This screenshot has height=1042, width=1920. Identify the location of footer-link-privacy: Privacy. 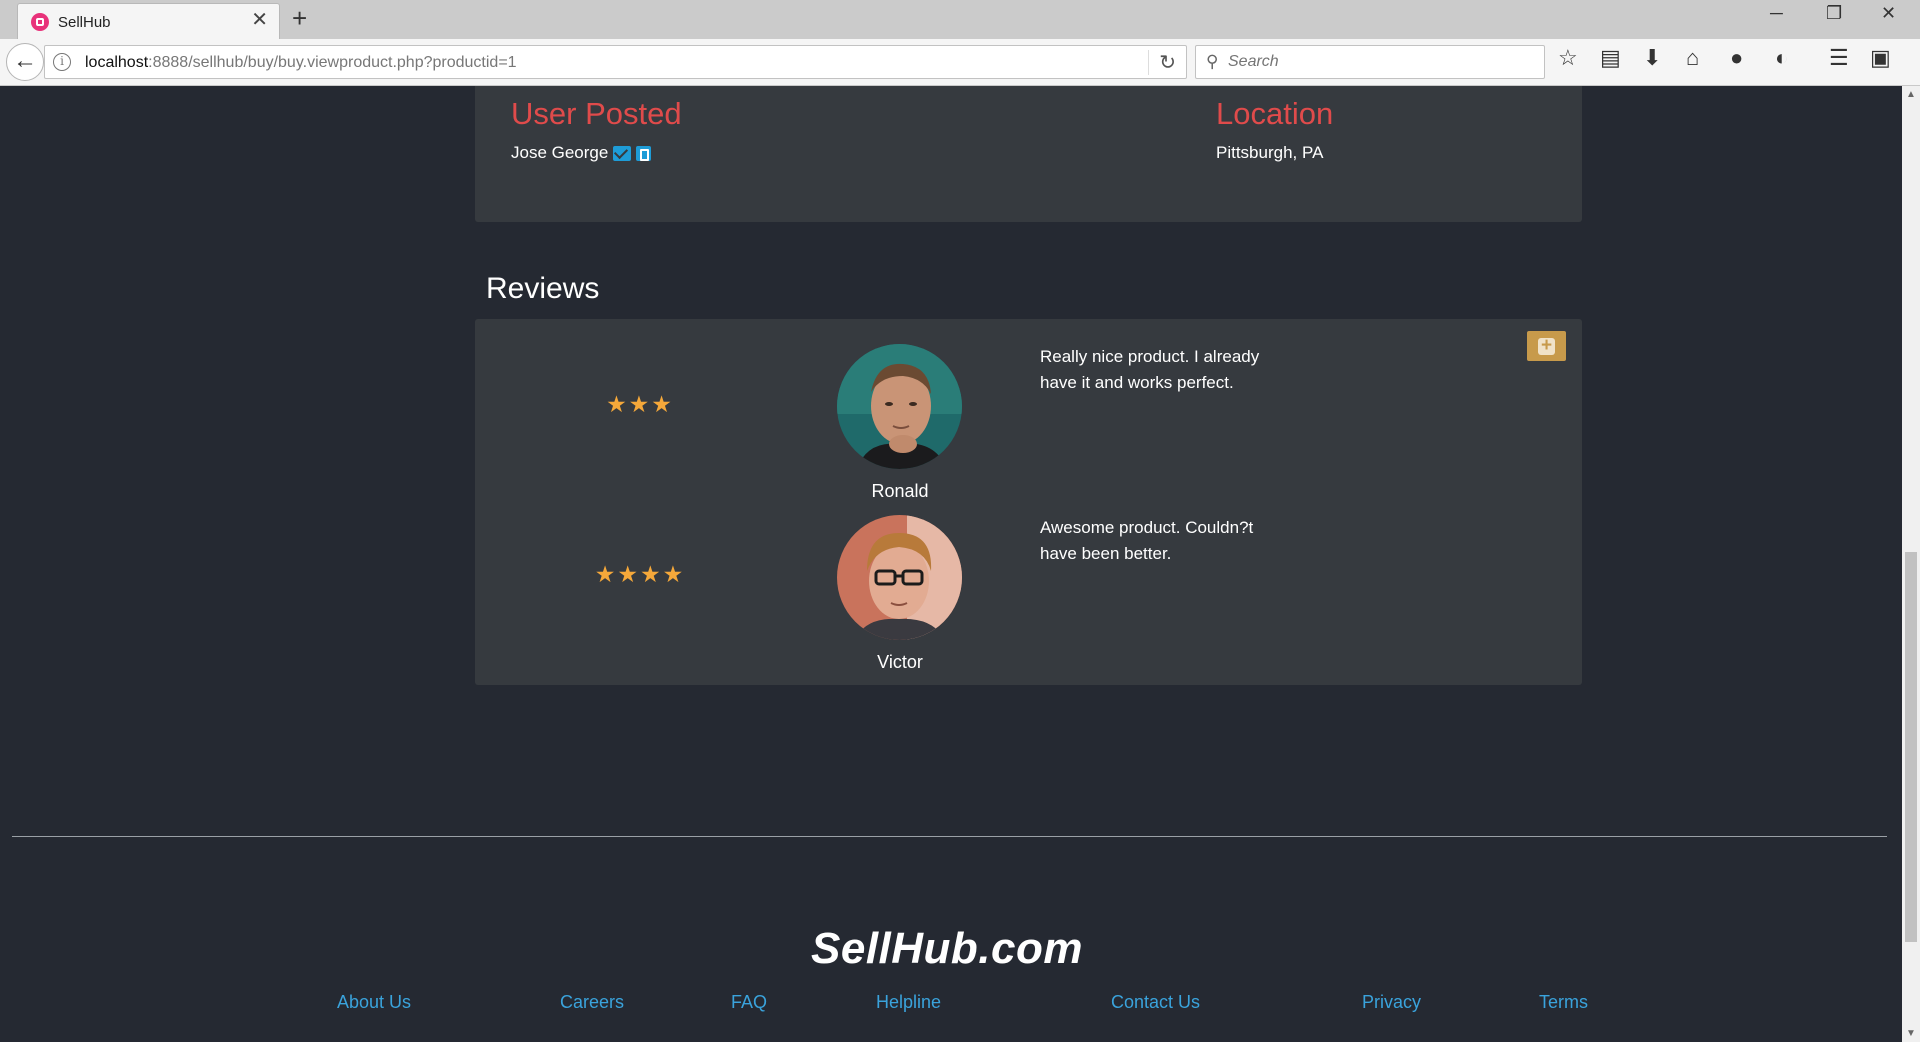
(1391, 1002).